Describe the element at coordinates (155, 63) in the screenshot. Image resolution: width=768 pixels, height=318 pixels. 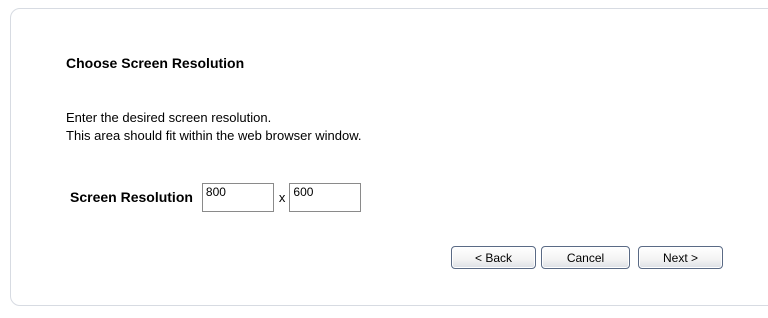
I see `dialog-title: Choose Screen Resolution` at that location.